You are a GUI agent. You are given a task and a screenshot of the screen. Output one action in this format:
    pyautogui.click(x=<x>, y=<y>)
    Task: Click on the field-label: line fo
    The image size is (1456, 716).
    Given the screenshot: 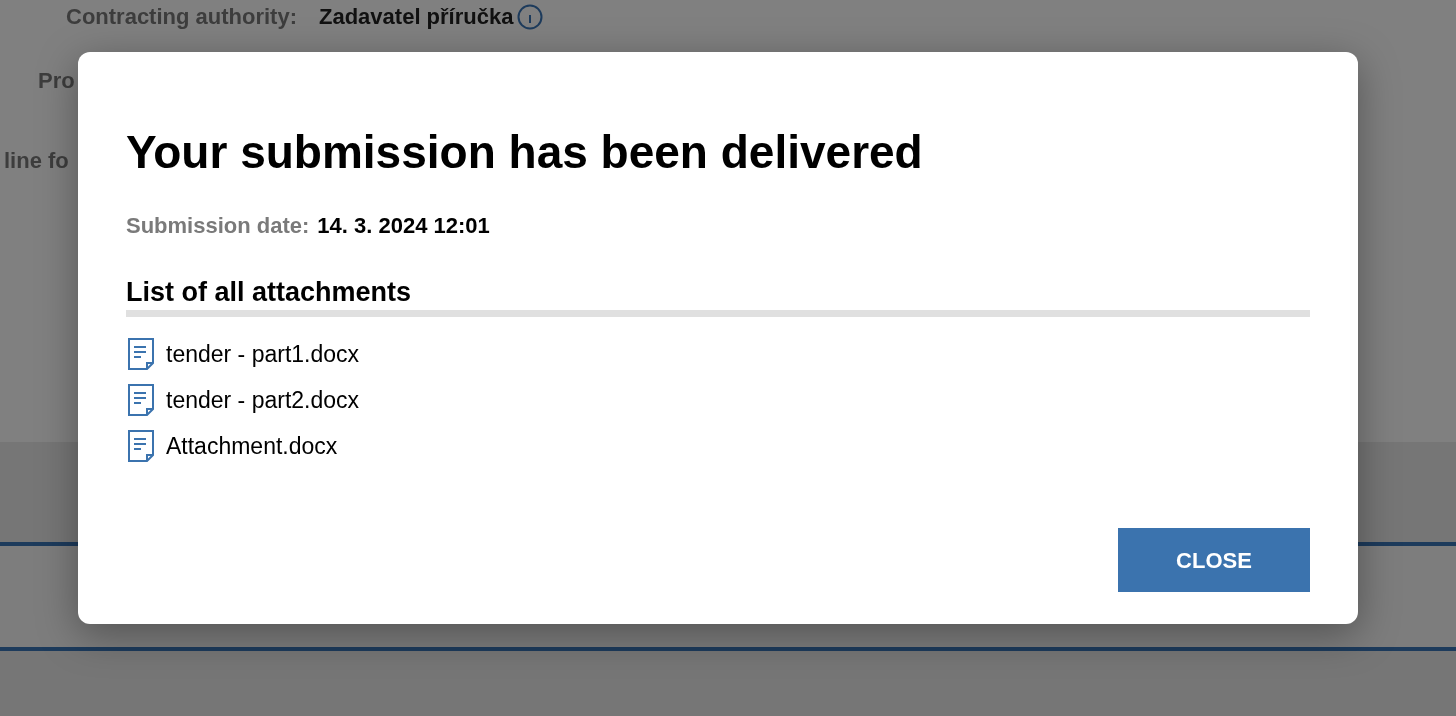 What is the action you would take?
    pyautogui.click(x=36, y=160)
    